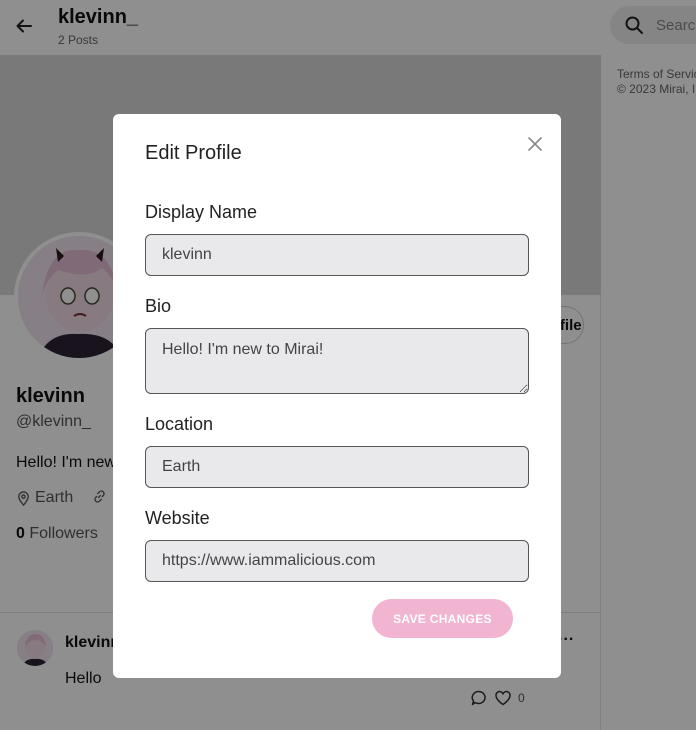  Describe the element at coordinates (442, 618) in the screenshot. I see `save-changes-button: SAVE CHANGES` at that location.